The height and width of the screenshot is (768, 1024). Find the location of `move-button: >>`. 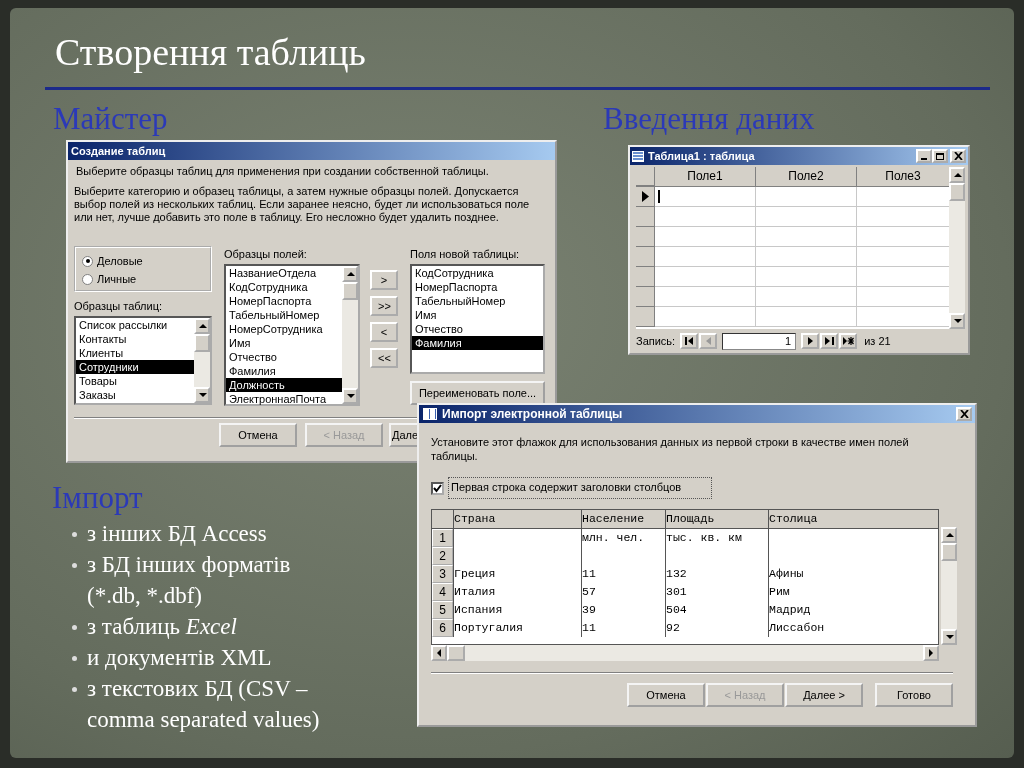

move-button: >> is located at coordinates (384, 306).